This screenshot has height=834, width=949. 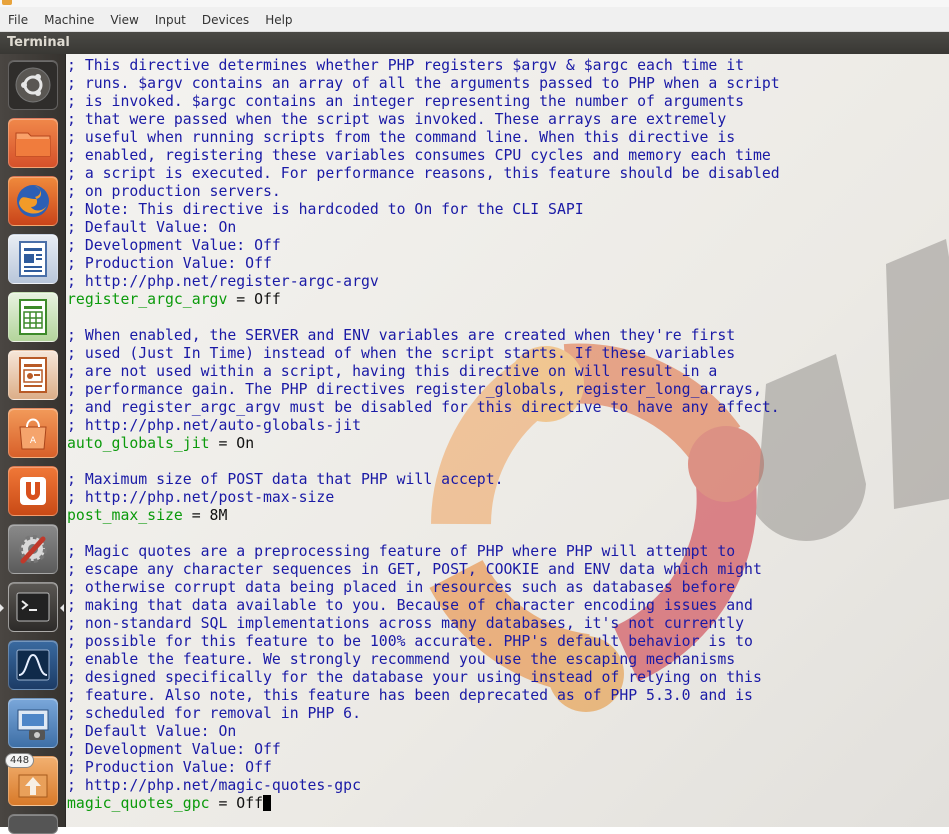 What do you see at coordinates (201, 497) in the screenshot?
I see `comment-line: ; http://php.net/post-max-size` at bounding box center [201, 497].